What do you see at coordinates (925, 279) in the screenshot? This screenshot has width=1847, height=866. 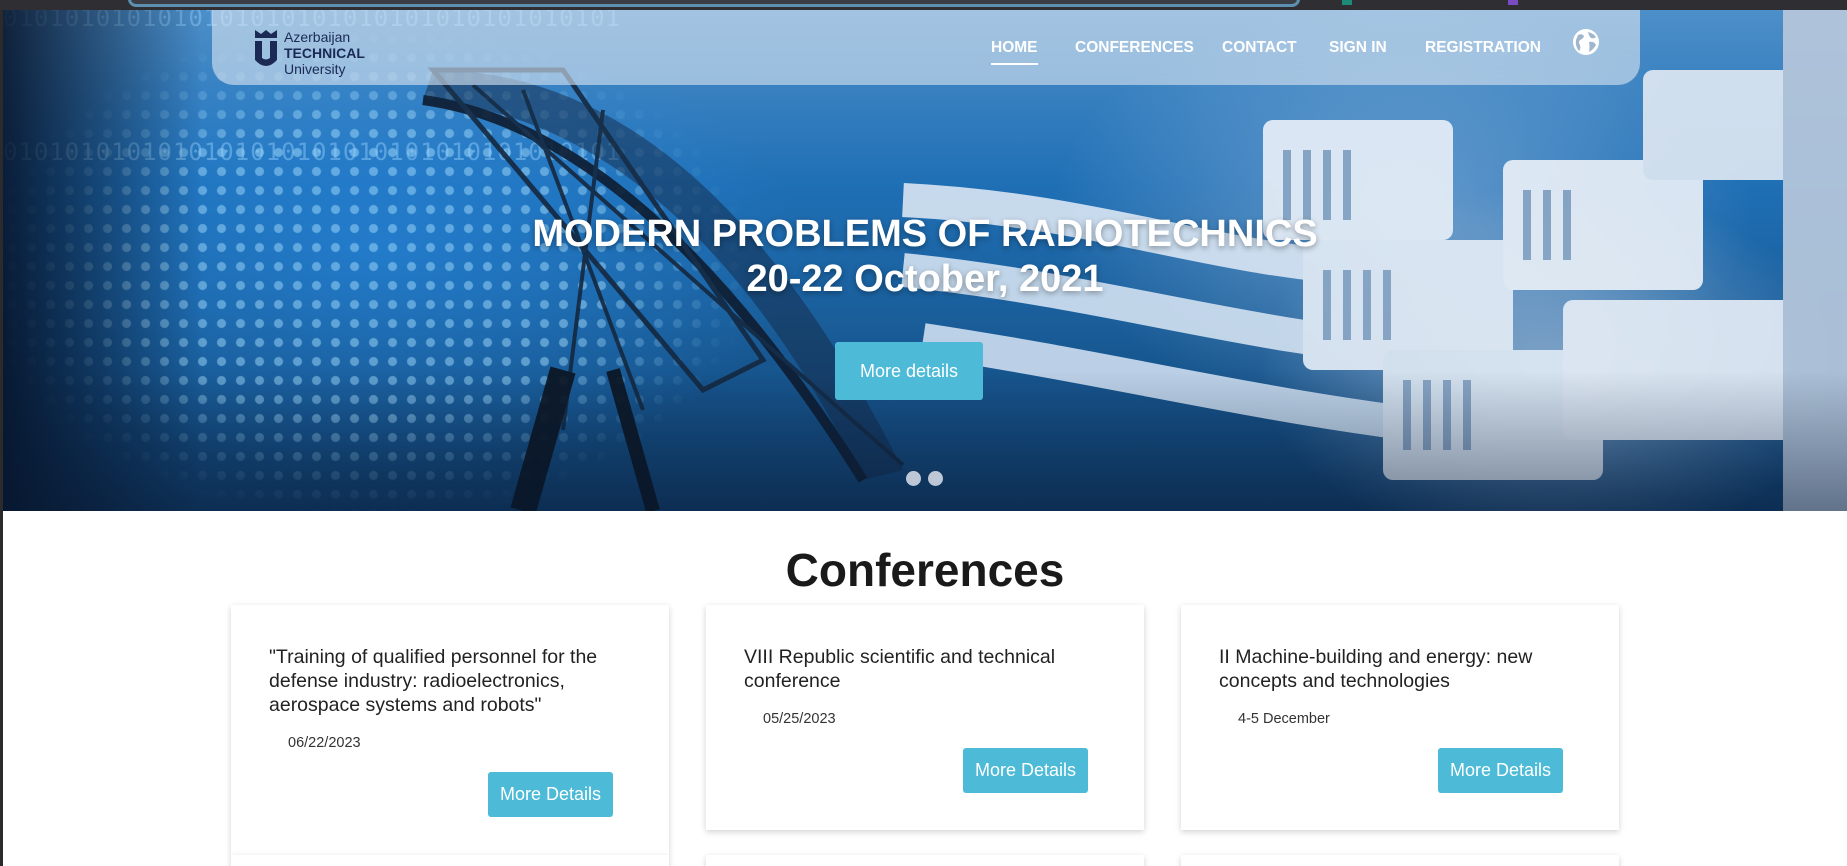 I see `hero-date: 20-22 October, 2021` at bounding box center [925, 279].